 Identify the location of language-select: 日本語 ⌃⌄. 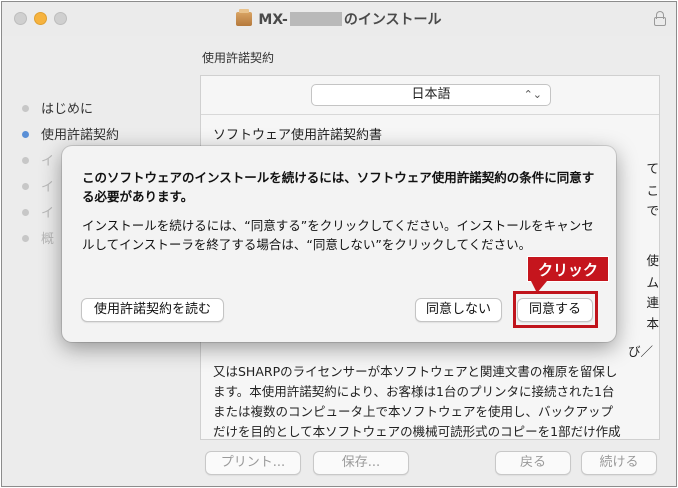
(431, 95).